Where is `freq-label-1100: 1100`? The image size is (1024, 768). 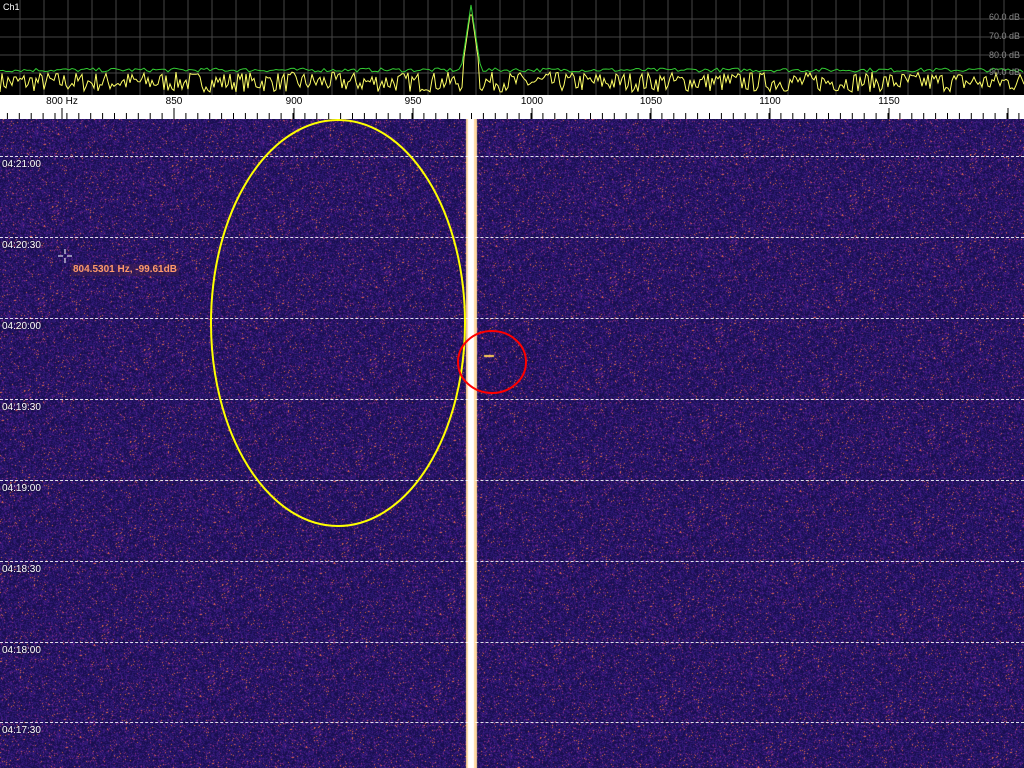
freq-label-1100: 1100 is located at coordinates (770, 101).